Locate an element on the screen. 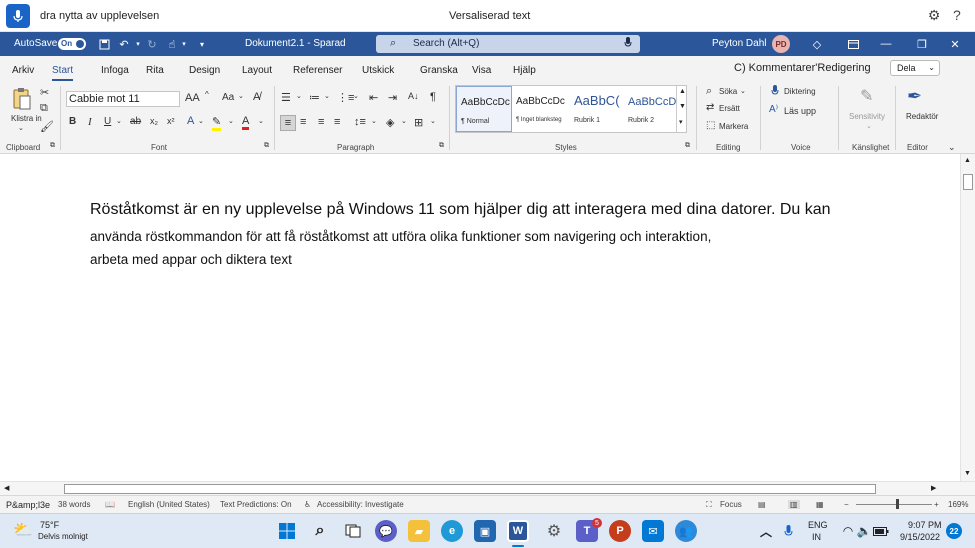 The height and width of the screenshot is (548, 975). microphone-icon is located at coordinates (788, 531).